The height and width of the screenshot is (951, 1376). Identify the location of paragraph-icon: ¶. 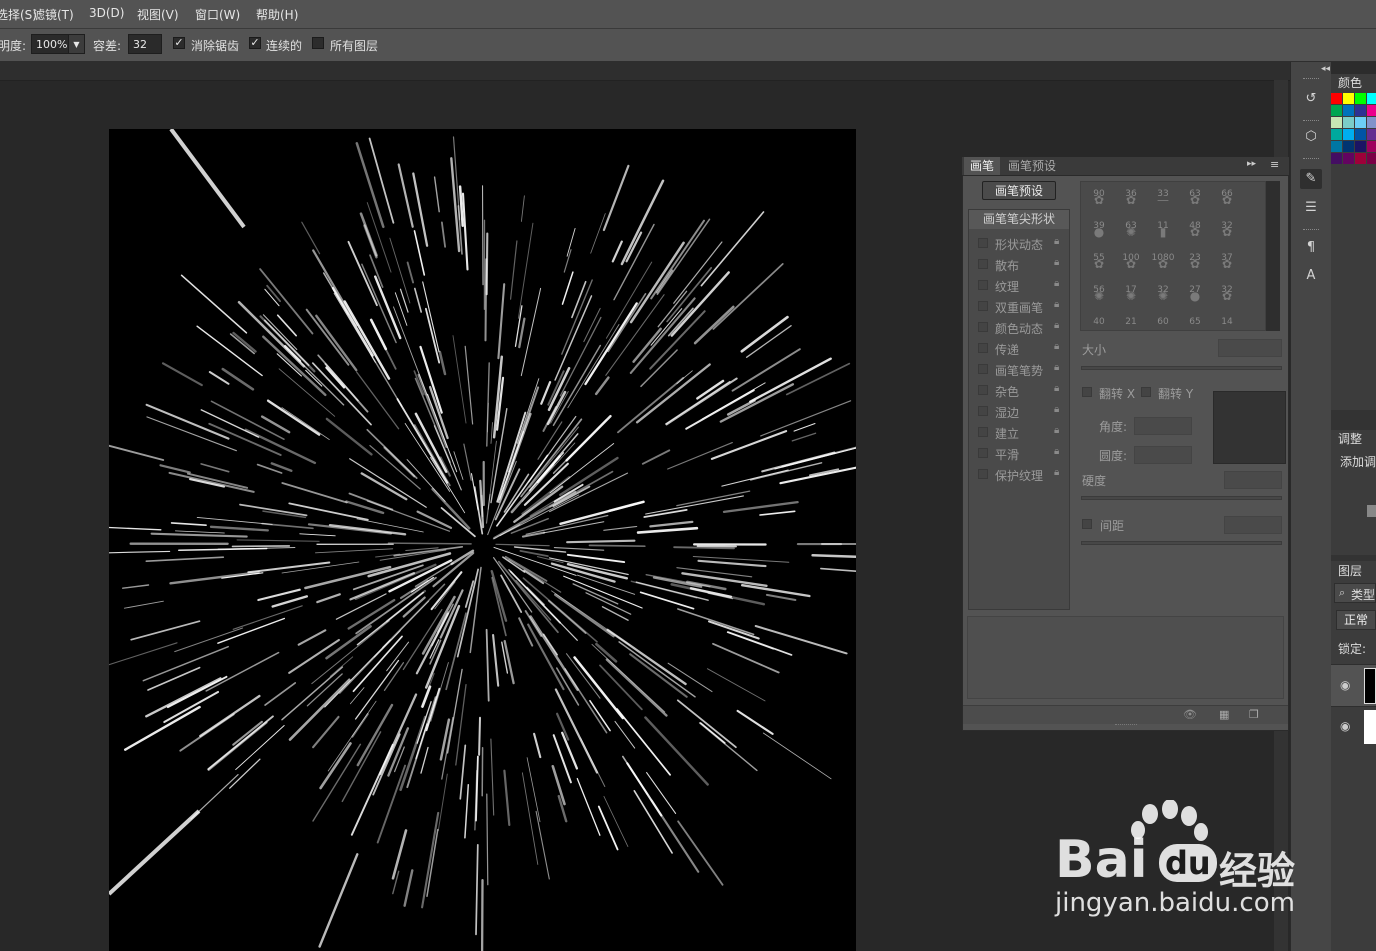
(1311, 248).